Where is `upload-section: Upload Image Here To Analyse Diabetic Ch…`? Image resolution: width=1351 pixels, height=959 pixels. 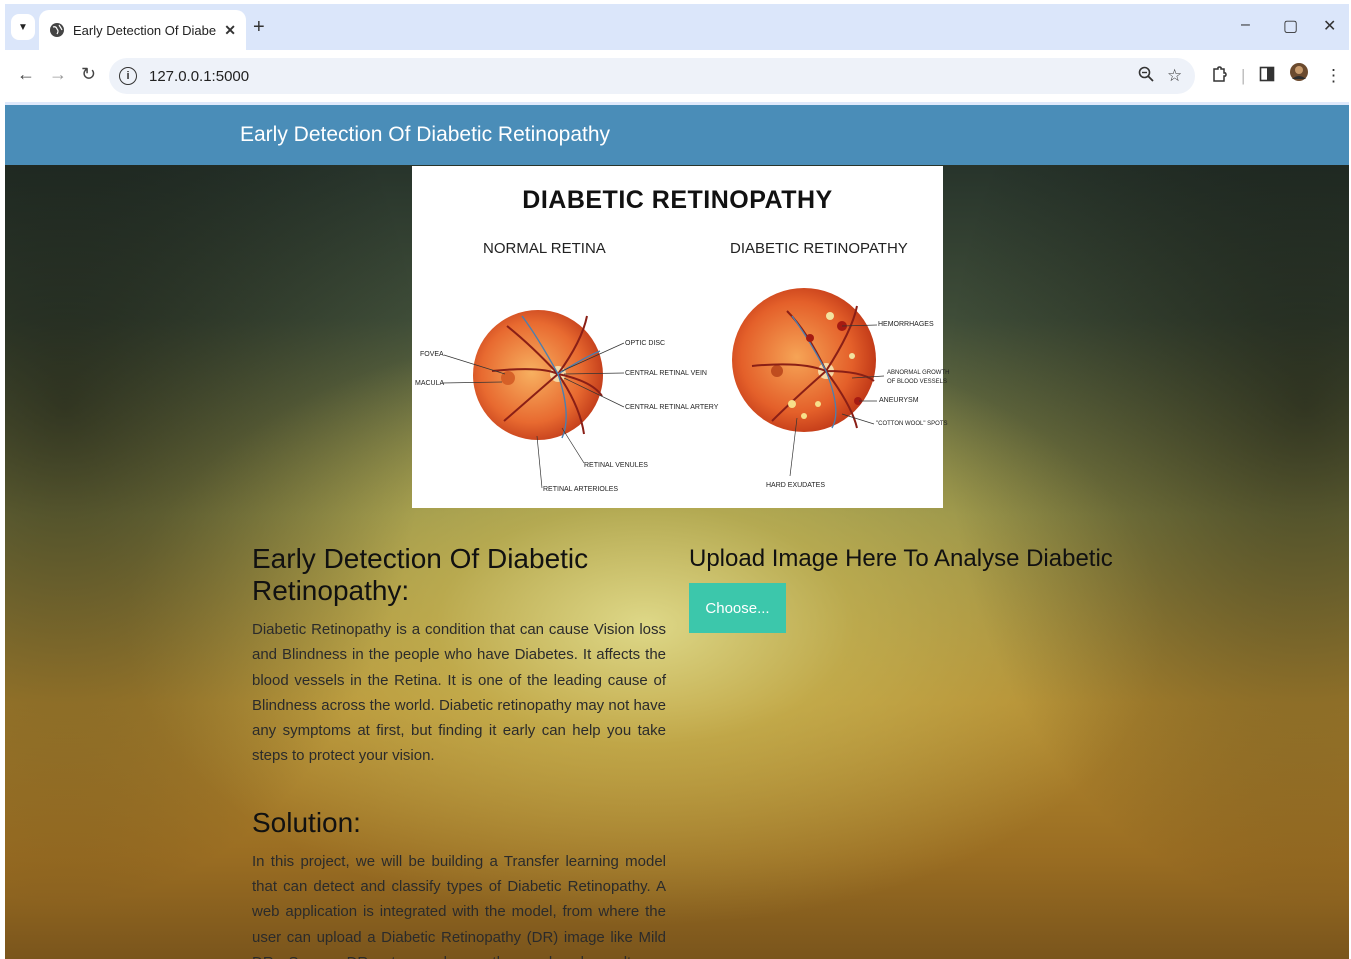 upload-section: Upload Image Here To Analyse Diabetic Ch… is located at coordinates (901, 589).